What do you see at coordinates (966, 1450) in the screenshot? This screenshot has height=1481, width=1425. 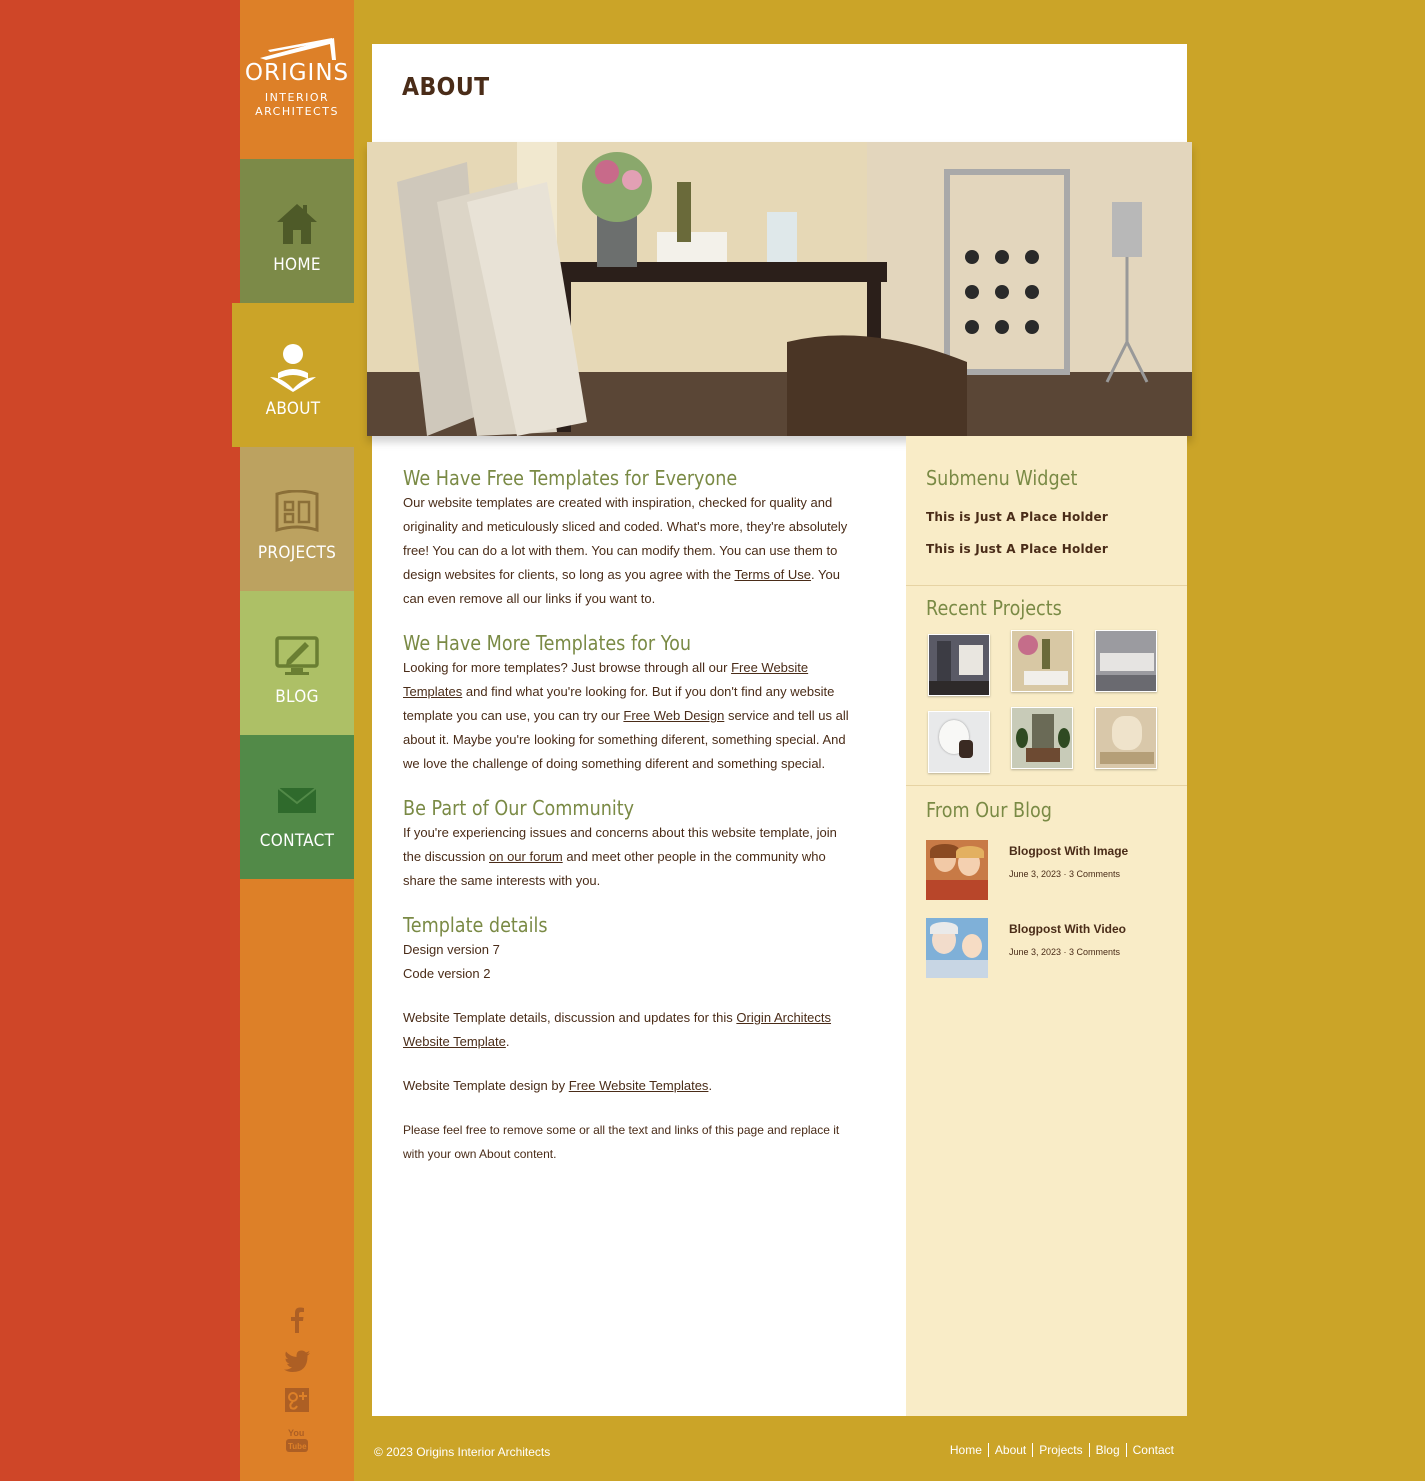 I see `footer-link-home: Home` at bounding box center [966, 1450].